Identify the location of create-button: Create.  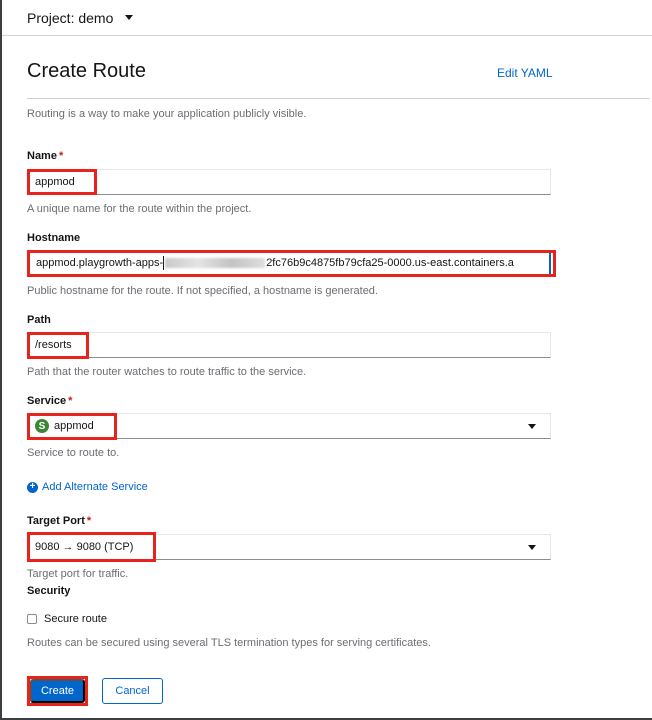
(57, 691).